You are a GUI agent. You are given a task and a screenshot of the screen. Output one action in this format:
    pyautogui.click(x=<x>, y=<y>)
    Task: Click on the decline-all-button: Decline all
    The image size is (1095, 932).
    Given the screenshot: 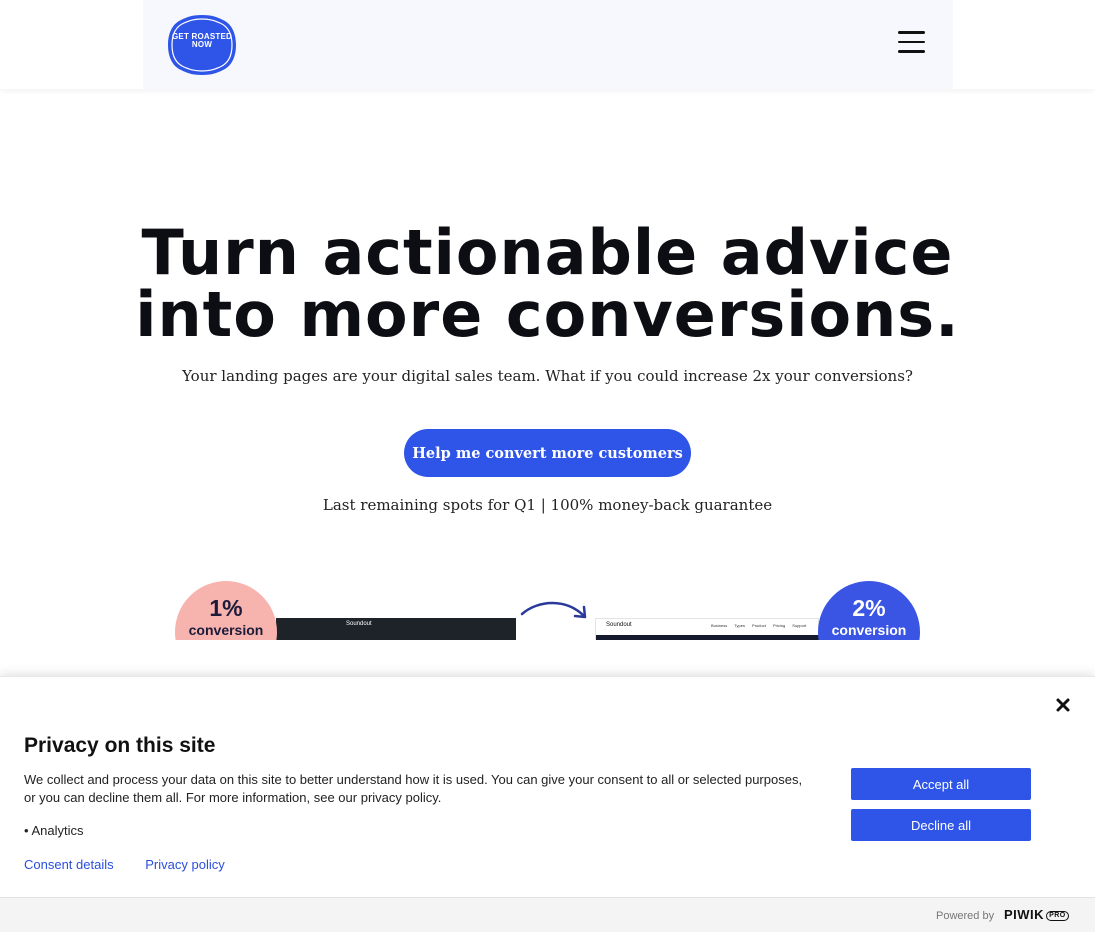 What is the action you would take?
    pyautogui.click(x=941, y=825)
    